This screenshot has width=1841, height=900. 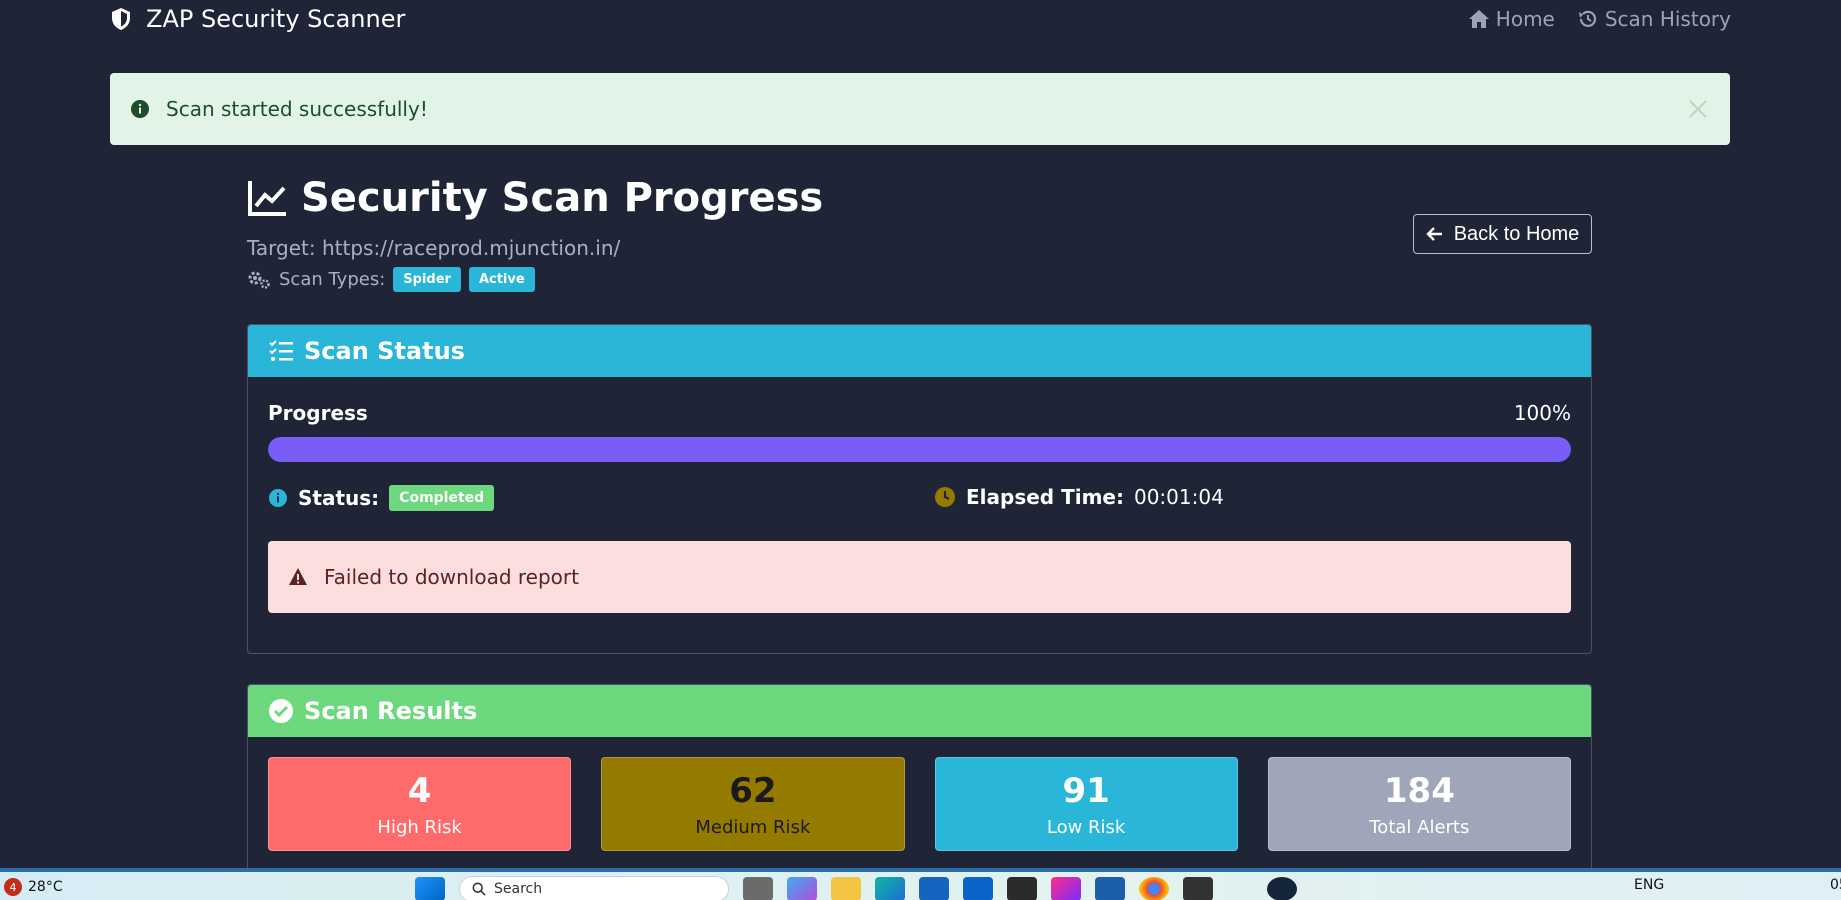 What do you see at coordinates (451, 577) in the screenshot?
I see `error-message: Failed to download report` at bounding box center [451, 577].